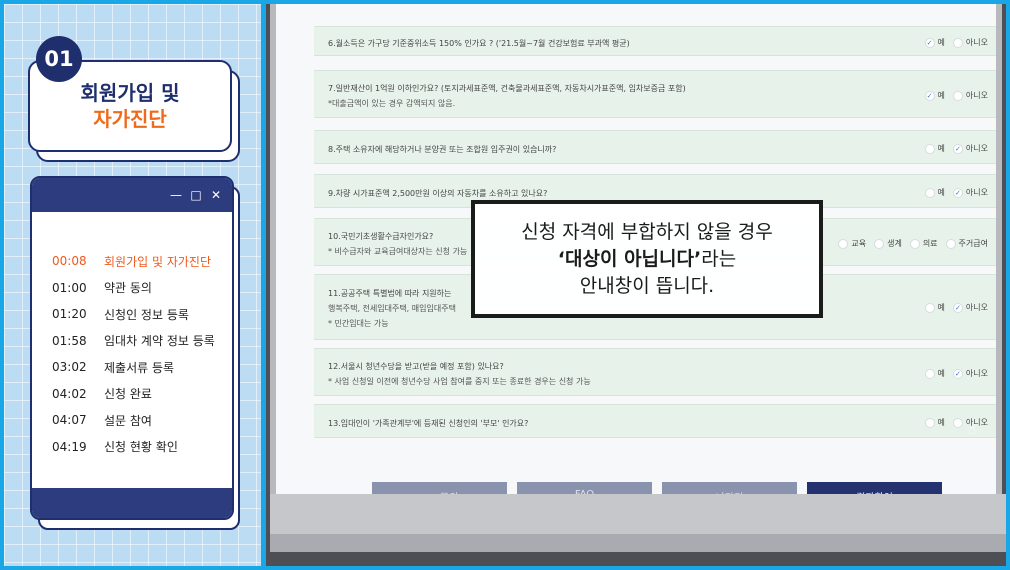 The height and width of the screenshot is (570, 1010). Describe the element at coordinates (216, 195) in the screenshot. I see `close-icon: ✕` at that location.